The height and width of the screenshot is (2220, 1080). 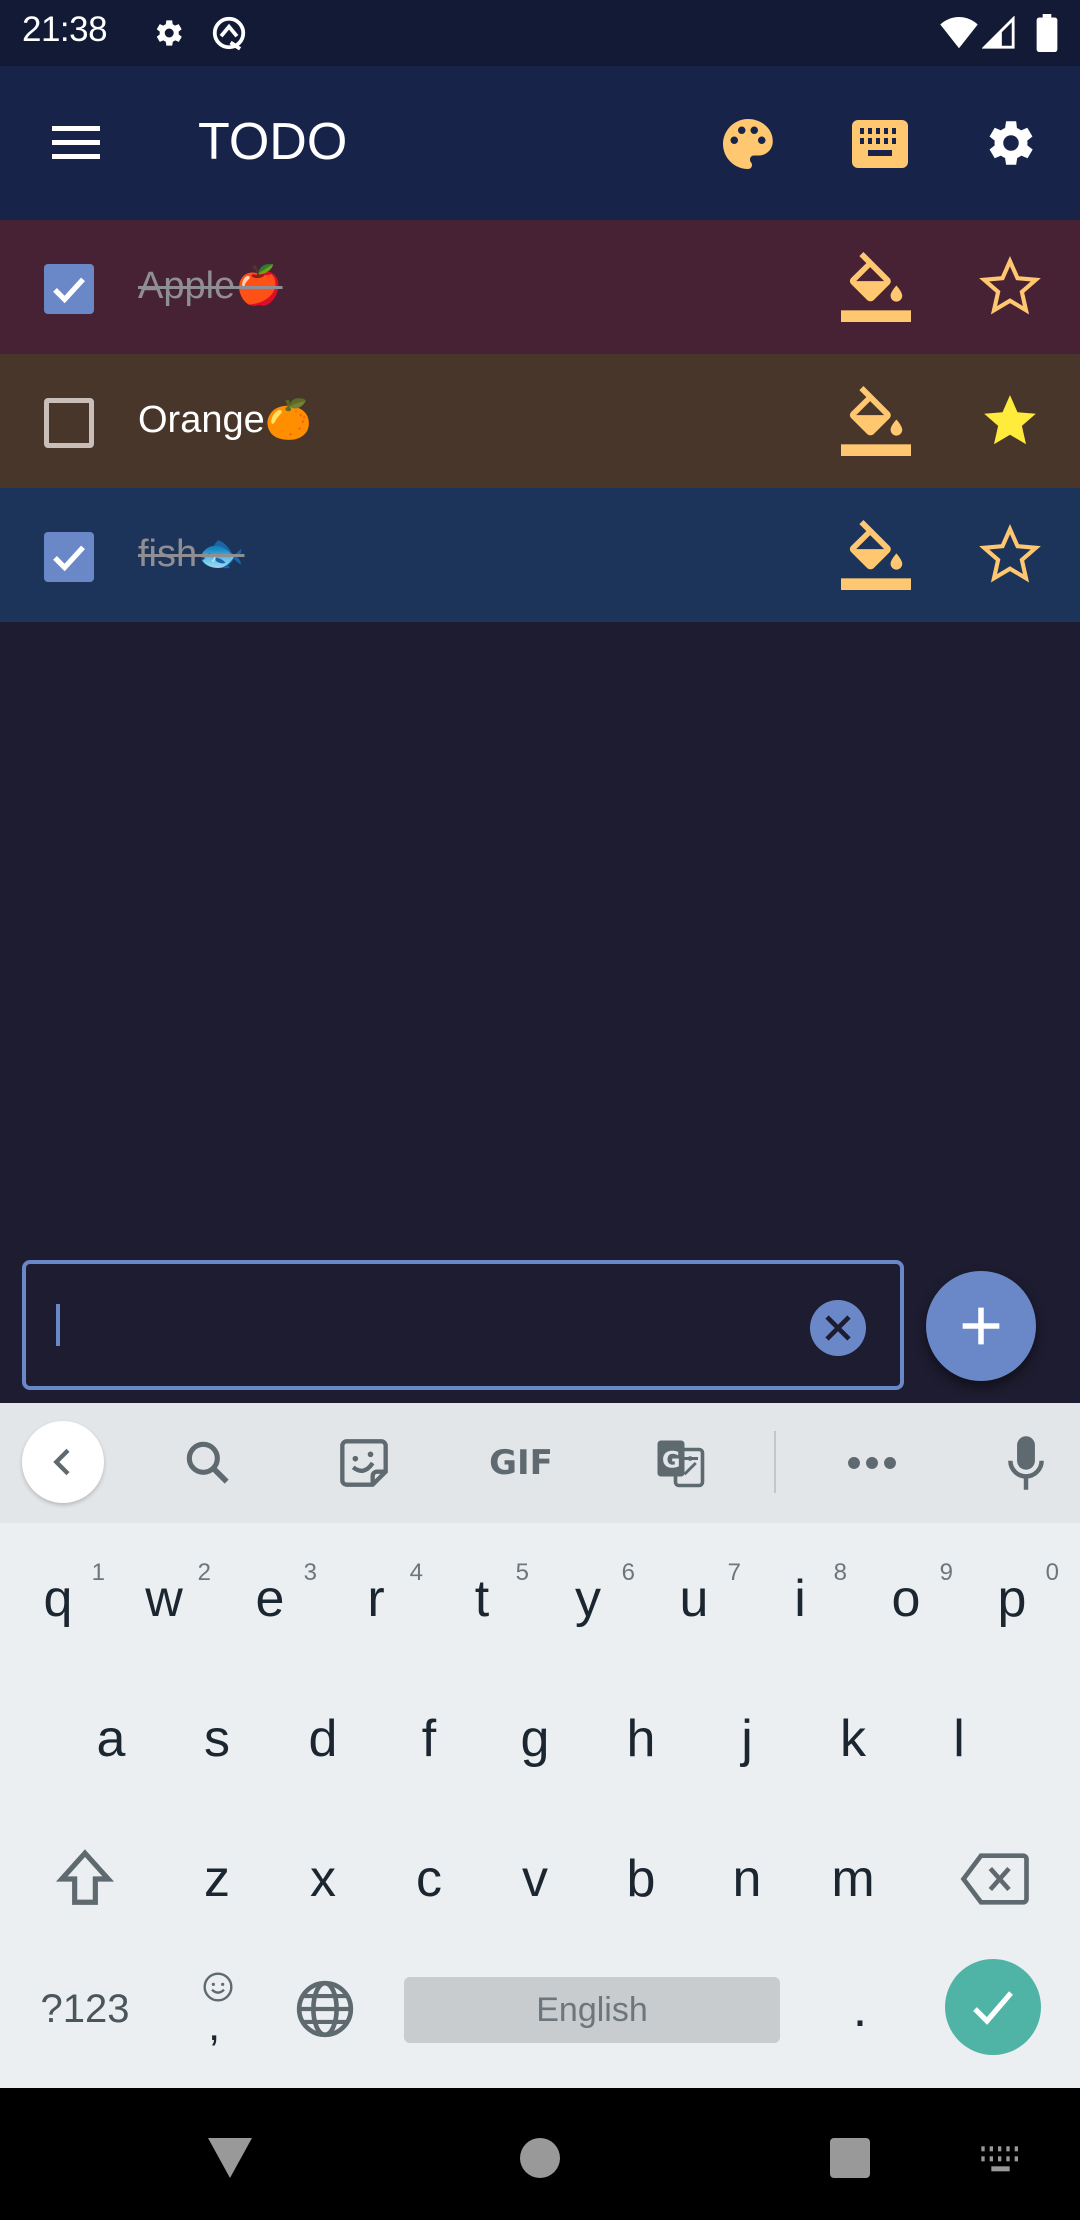 I want to click on key-y: y6, so click(x=588, y=1599).